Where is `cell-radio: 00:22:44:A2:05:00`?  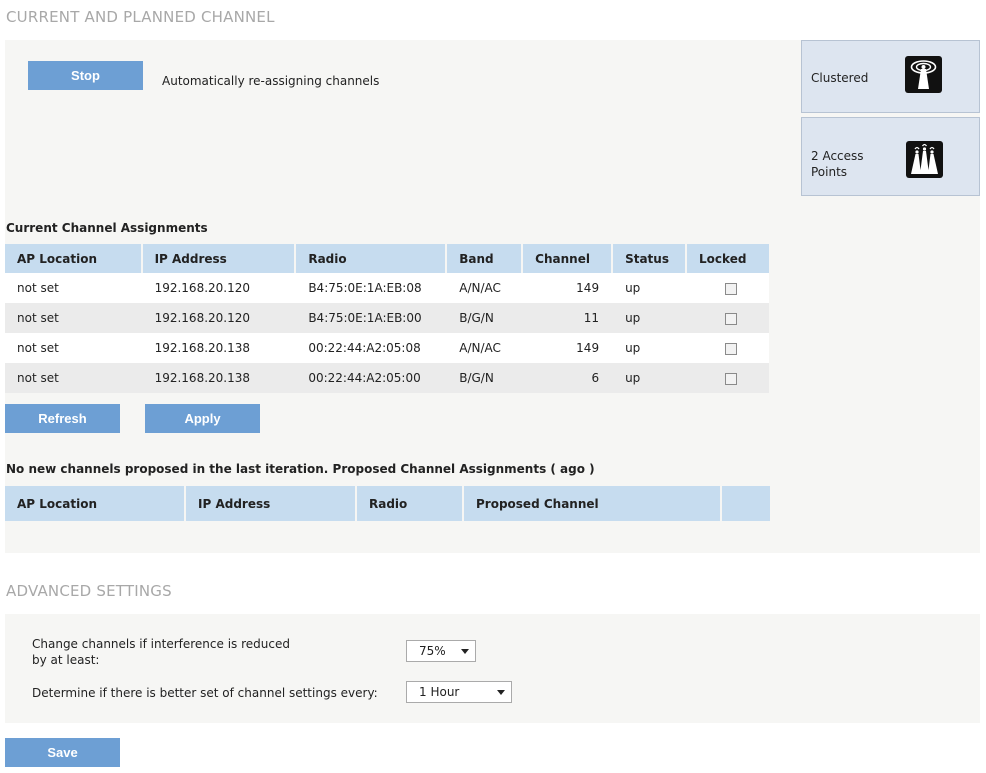 cell-radio: 00:22:44:A2:05:00 is located at coordinates (371, 378).